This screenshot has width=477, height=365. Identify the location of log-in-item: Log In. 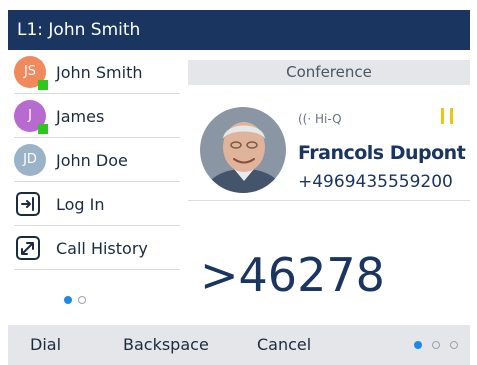
(94, 204).